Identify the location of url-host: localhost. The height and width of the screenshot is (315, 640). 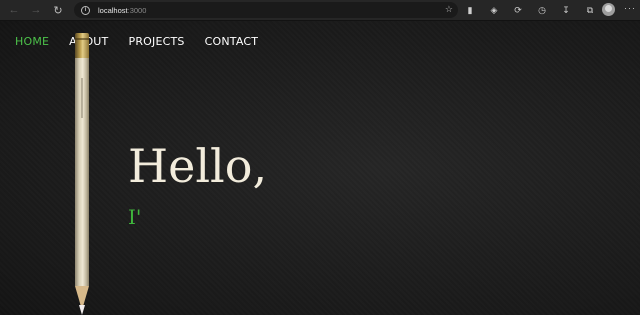
(113, 10).